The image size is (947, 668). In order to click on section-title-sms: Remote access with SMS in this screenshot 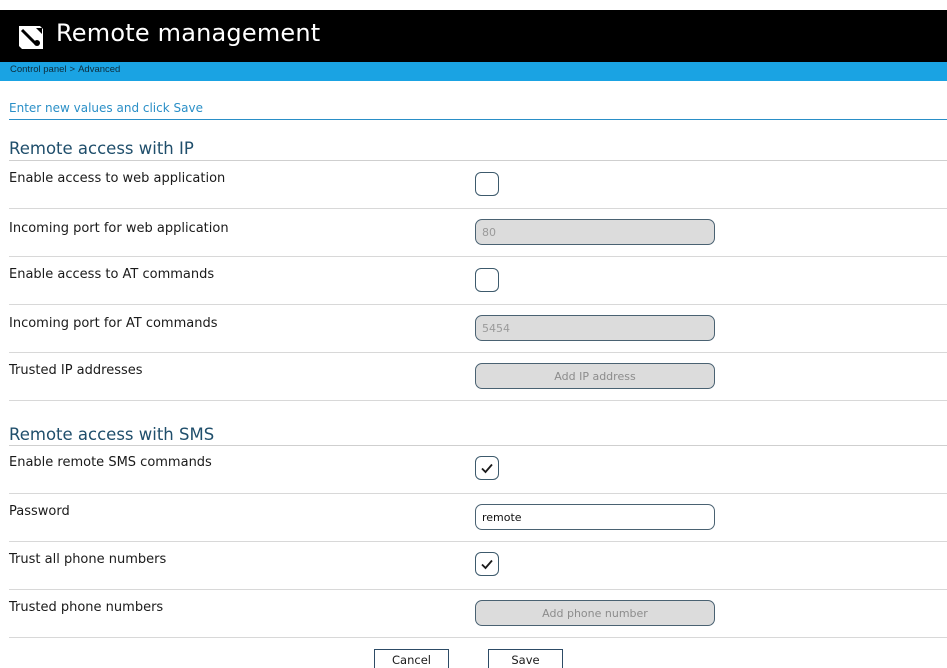, I will do `click(112, 434)`.